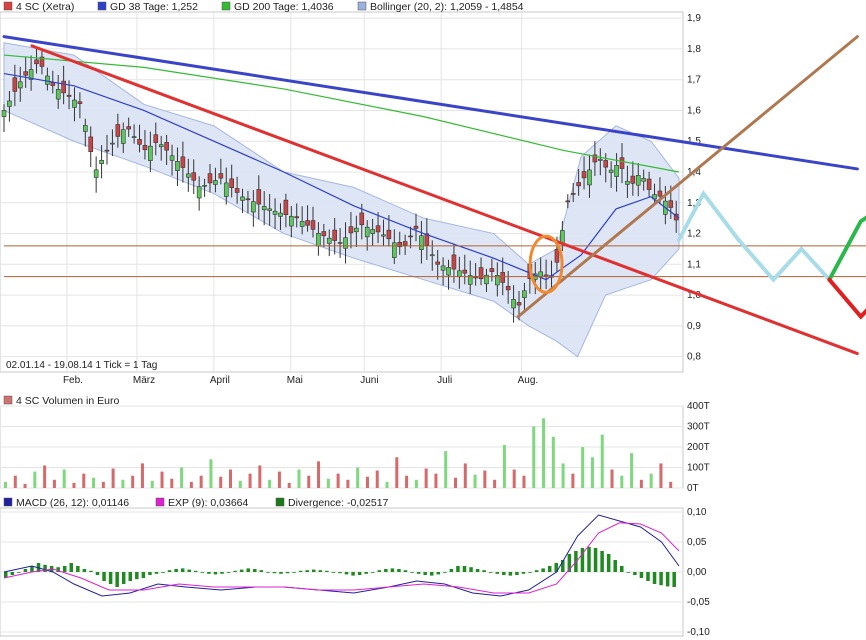 The width and height of the screenshot is (866, 640). What do you see at coordinates (208, 503) in the screenshot?
I see `macd-legend-label: EXP (9): 0,03664` at bounding box center [208, 503].